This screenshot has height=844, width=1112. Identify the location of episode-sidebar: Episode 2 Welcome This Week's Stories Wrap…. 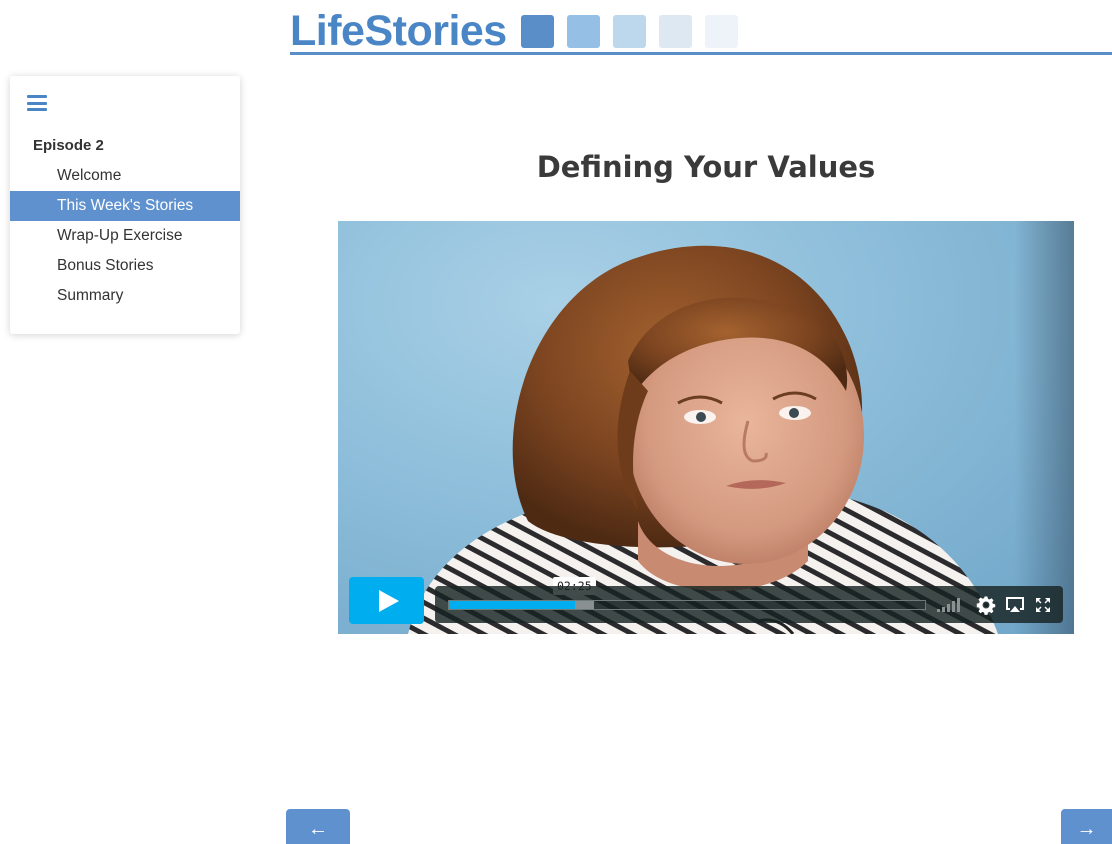
(125, 205).